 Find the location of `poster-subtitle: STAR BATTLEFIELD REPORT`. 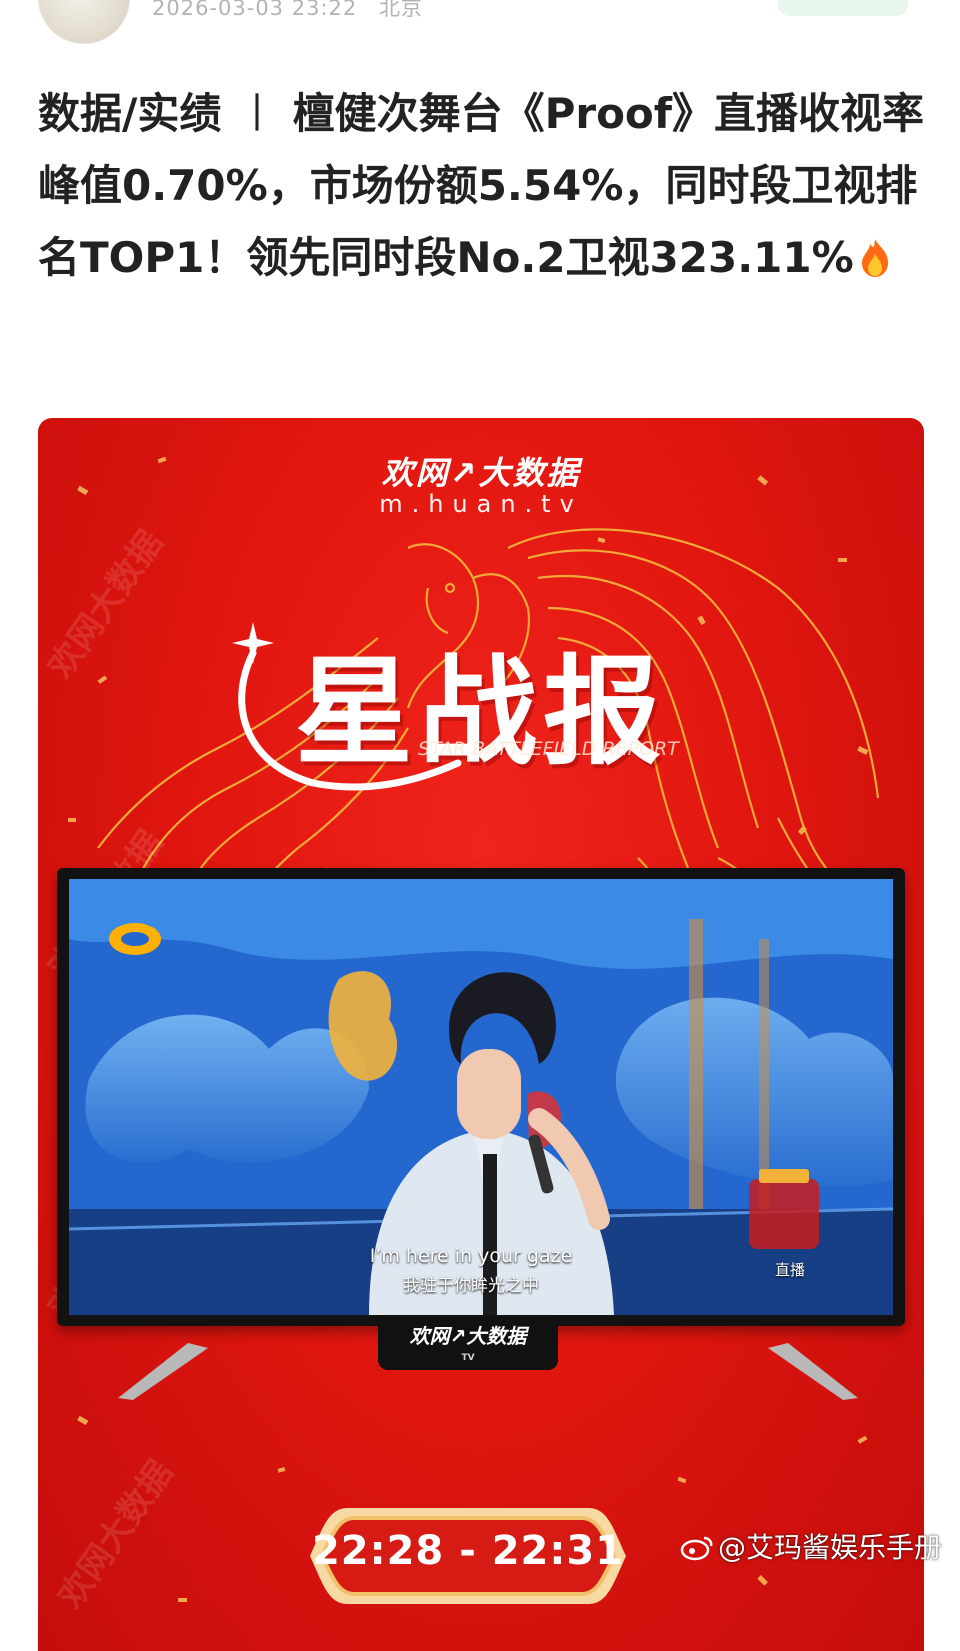

poster-subtitle: STAR BATTLEFIELD REPORT is located at coordinates (548, 749).